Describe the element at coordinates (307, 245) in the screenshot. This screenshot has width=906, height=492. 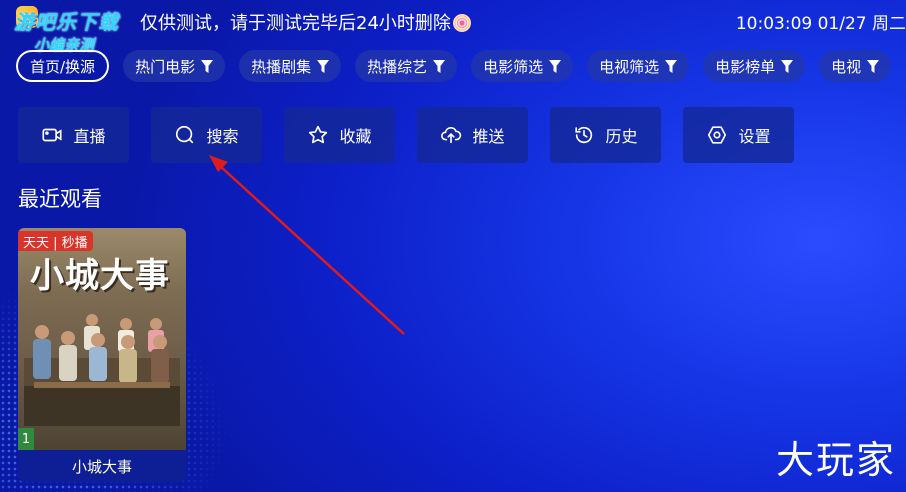
I see `annotation-arrow` at that location.